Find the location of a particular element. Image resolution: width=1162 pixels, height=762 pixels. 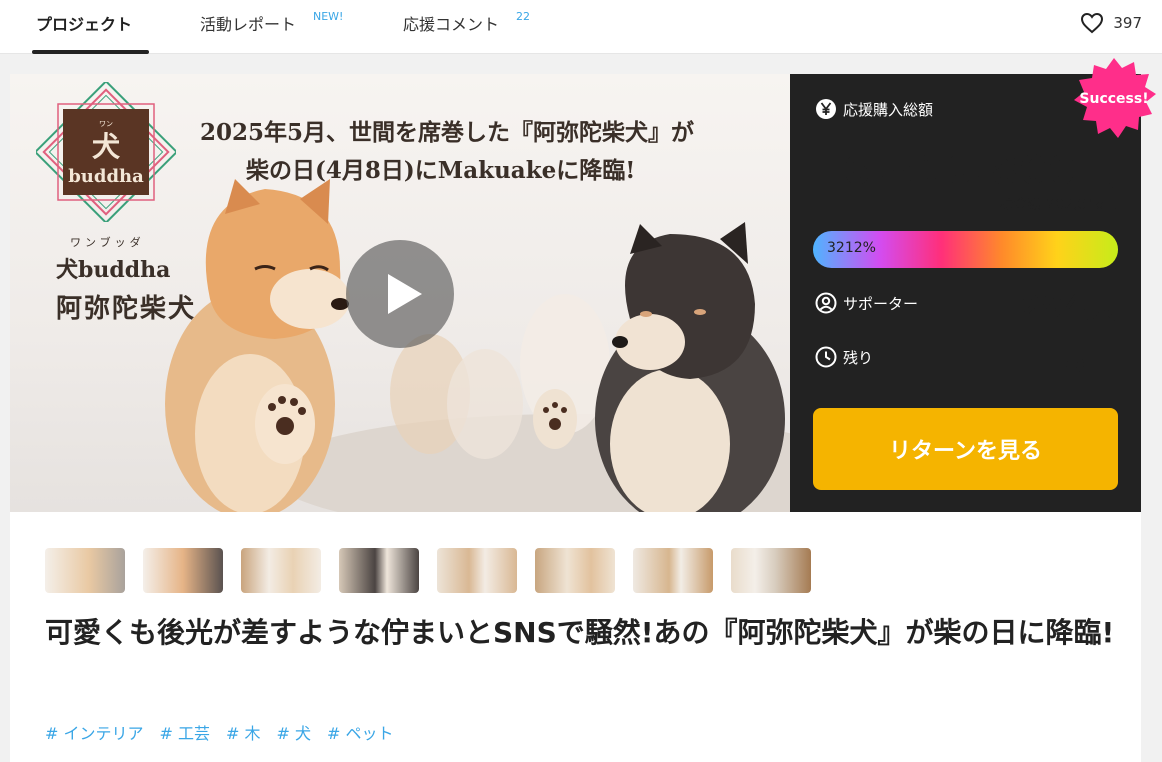

success-badge-text: Success! is located at coordinates (1113, 99).